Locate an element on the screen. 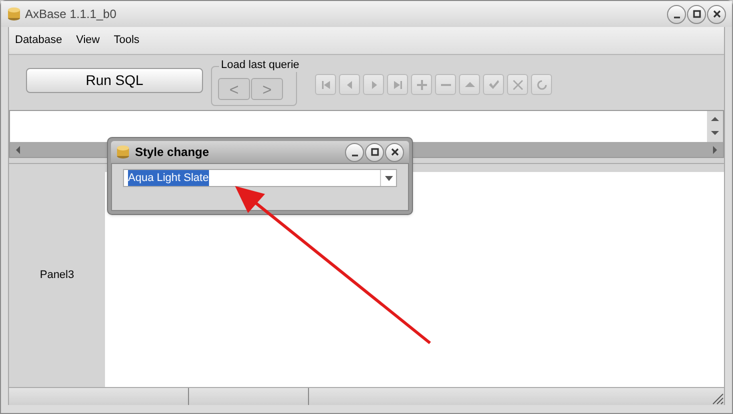  dialog-title: Style change is located at coordinates (172, 152).